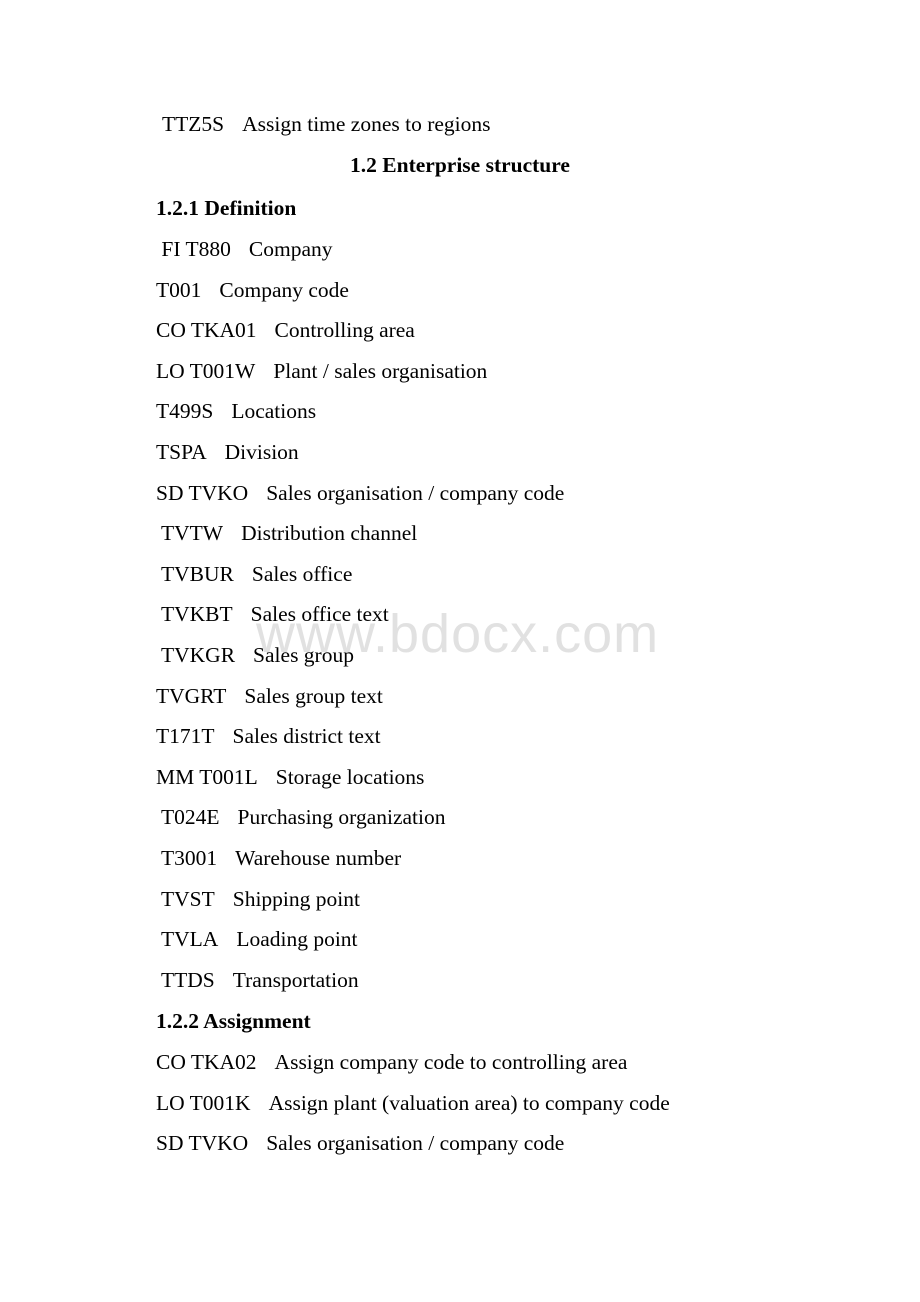 This screenshot has height=1302, width=920. I want to click on table-code: T024E, so click(188, 817).